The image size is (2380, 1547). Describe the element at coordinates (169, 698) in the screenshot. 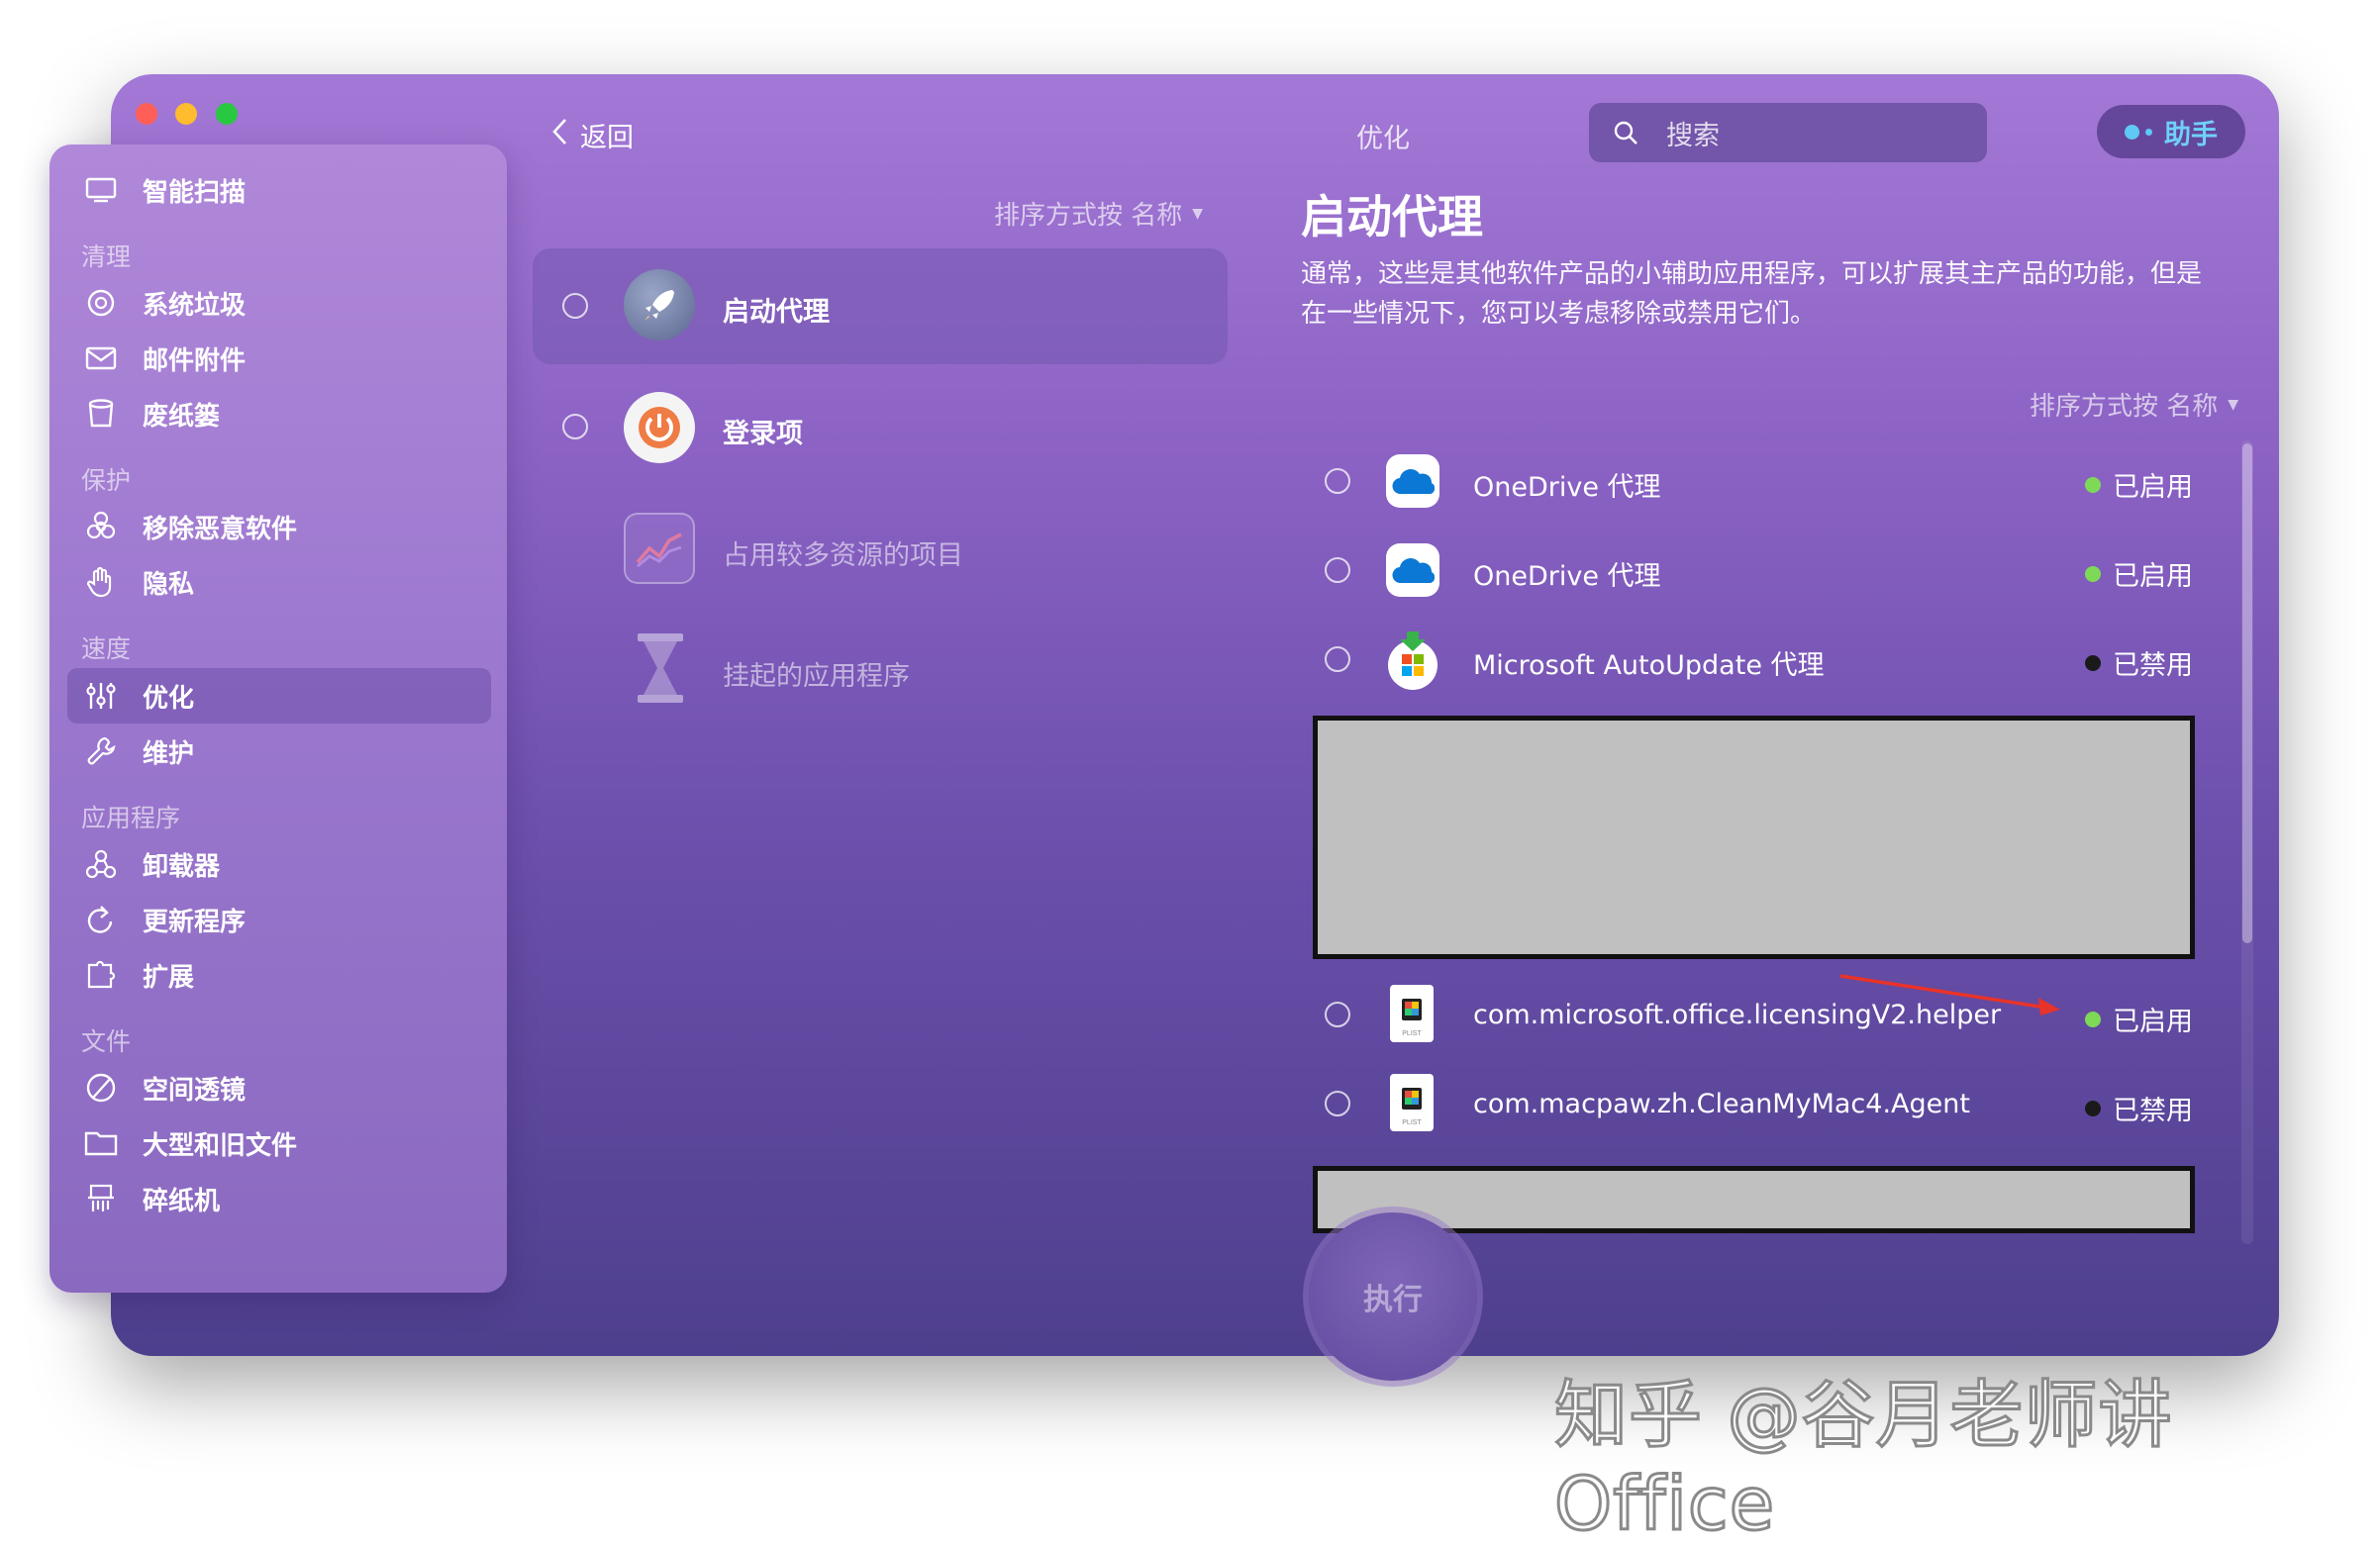

I see `sidebar-item-label: 优化` at that location.